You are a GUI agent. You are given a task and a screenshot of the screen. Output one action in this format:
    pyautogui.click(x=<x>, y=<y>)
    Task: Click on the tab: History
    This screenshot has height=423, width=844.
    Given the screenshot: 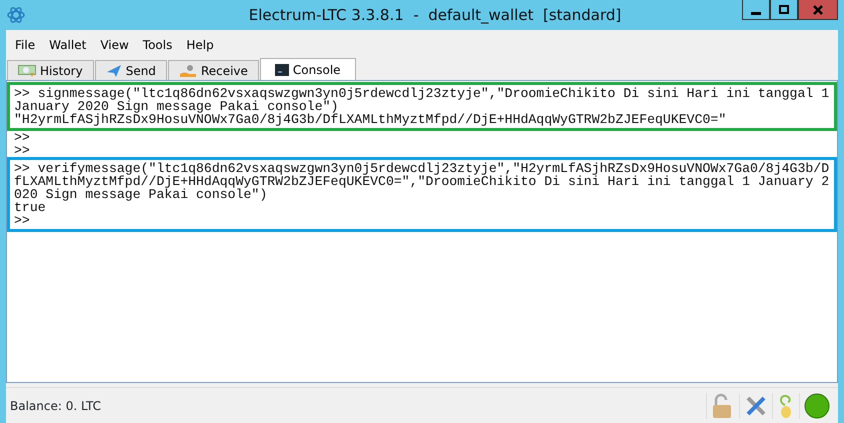 What is the action you would take?
    pyautogui.click(x=50, y=70)
    